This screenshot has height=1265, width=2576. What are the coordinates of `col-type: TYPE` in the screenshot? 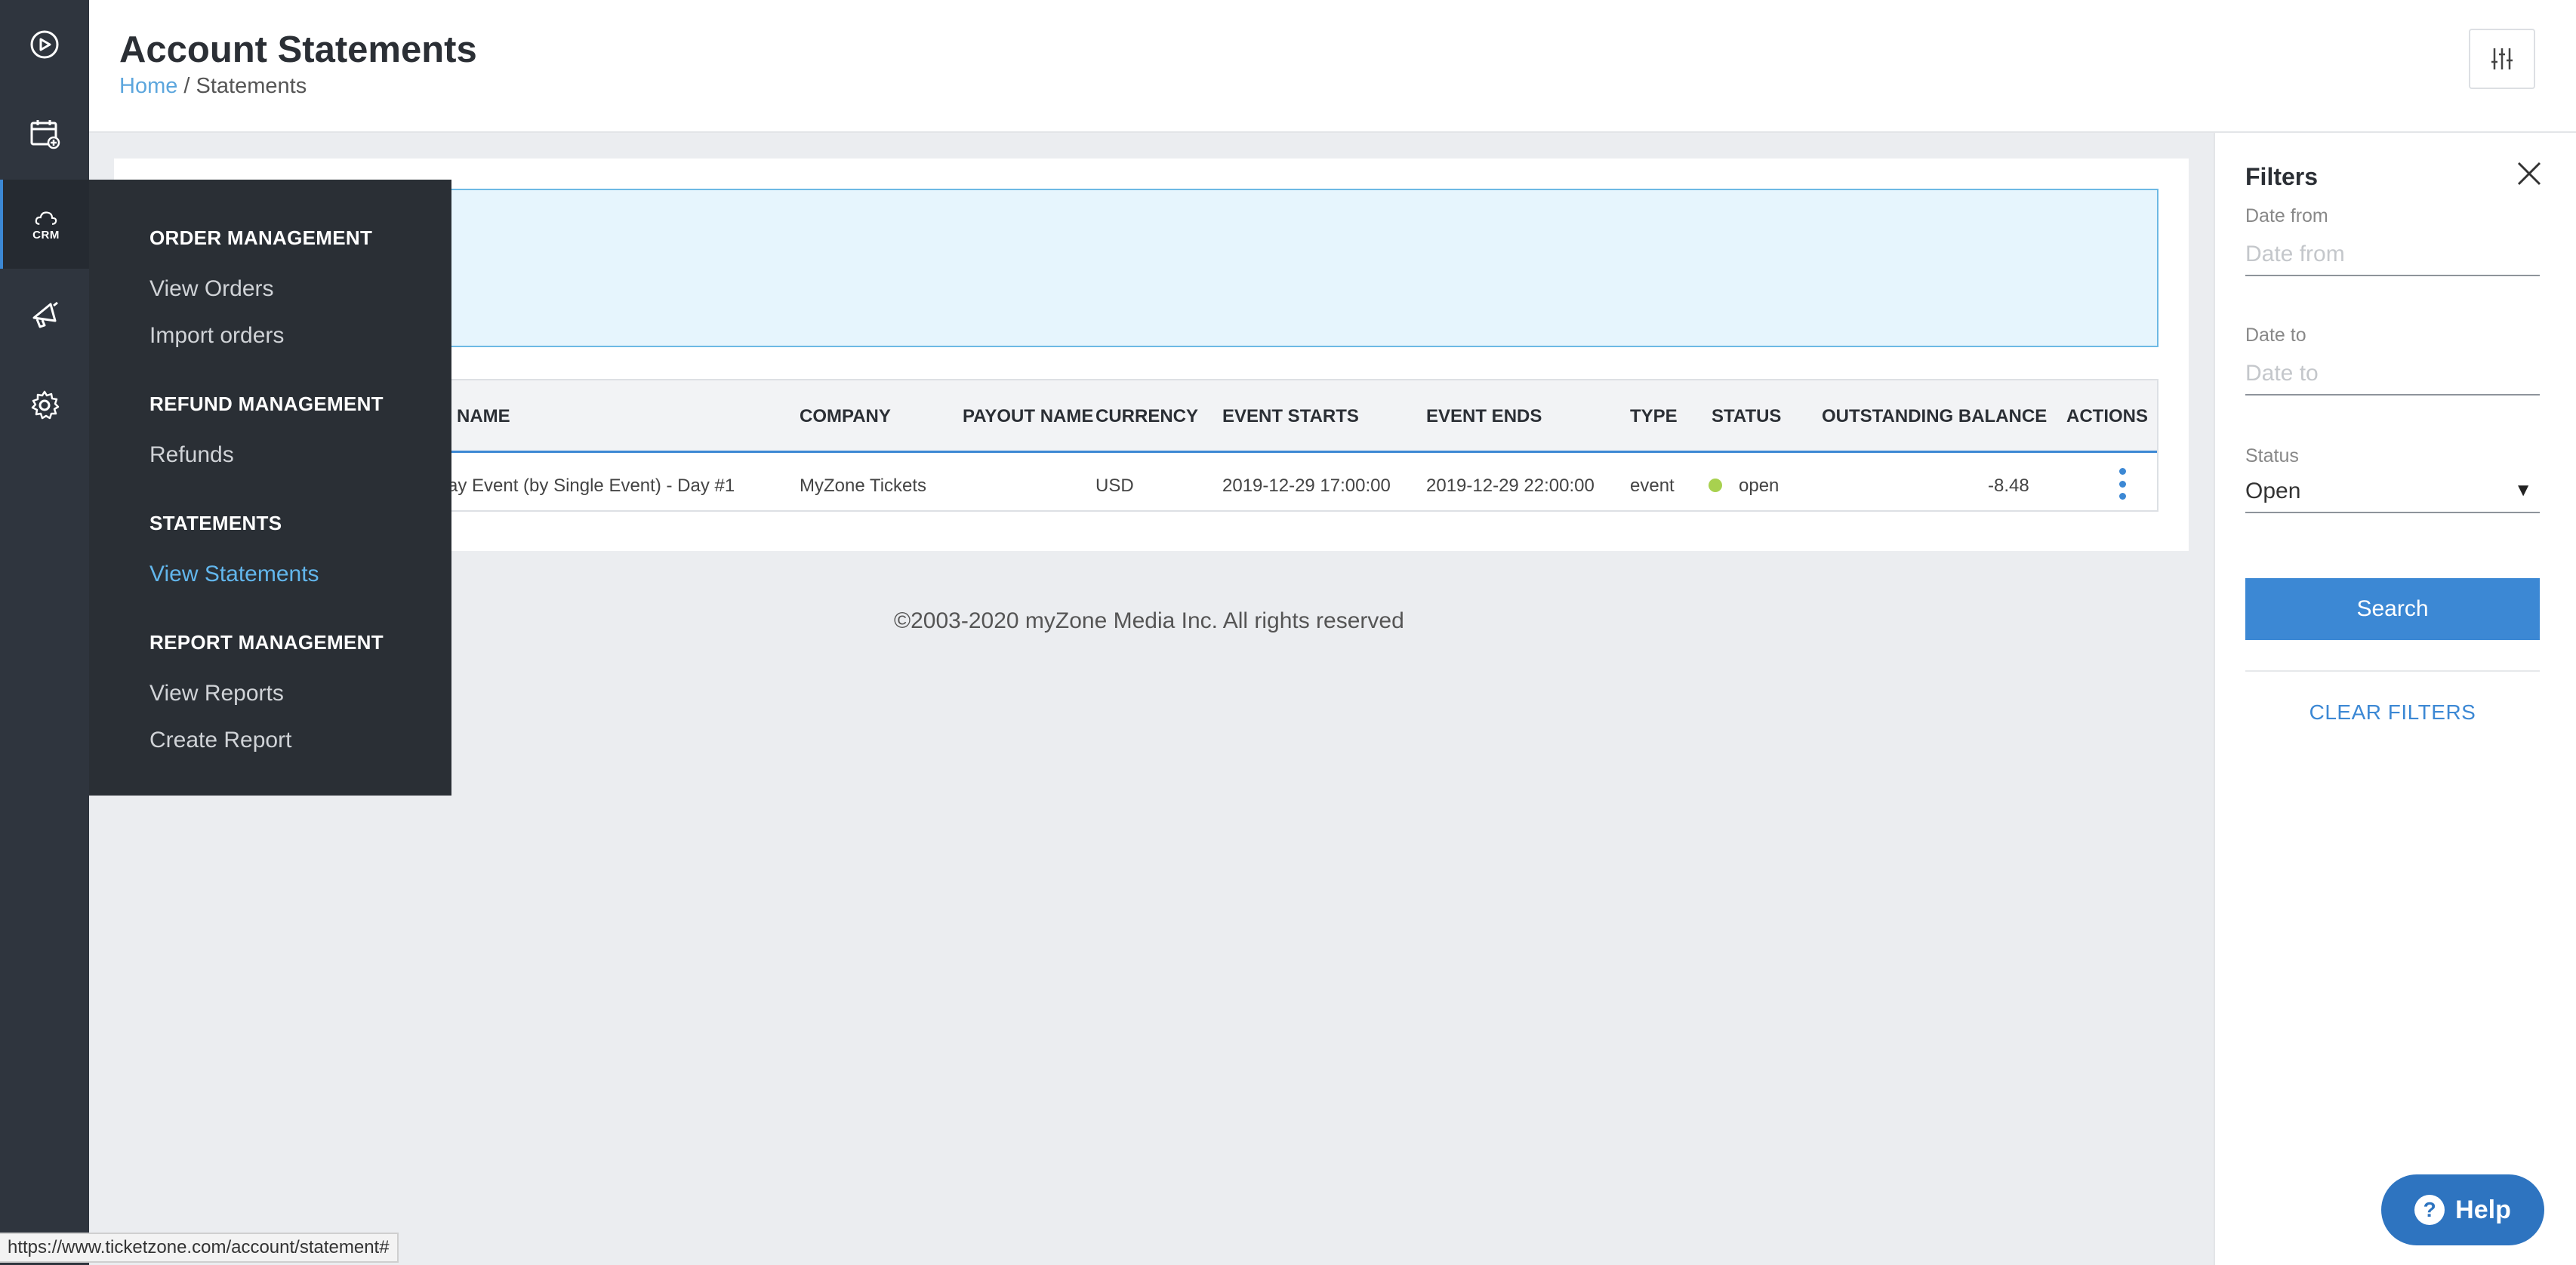 It's located at (1654, 416).